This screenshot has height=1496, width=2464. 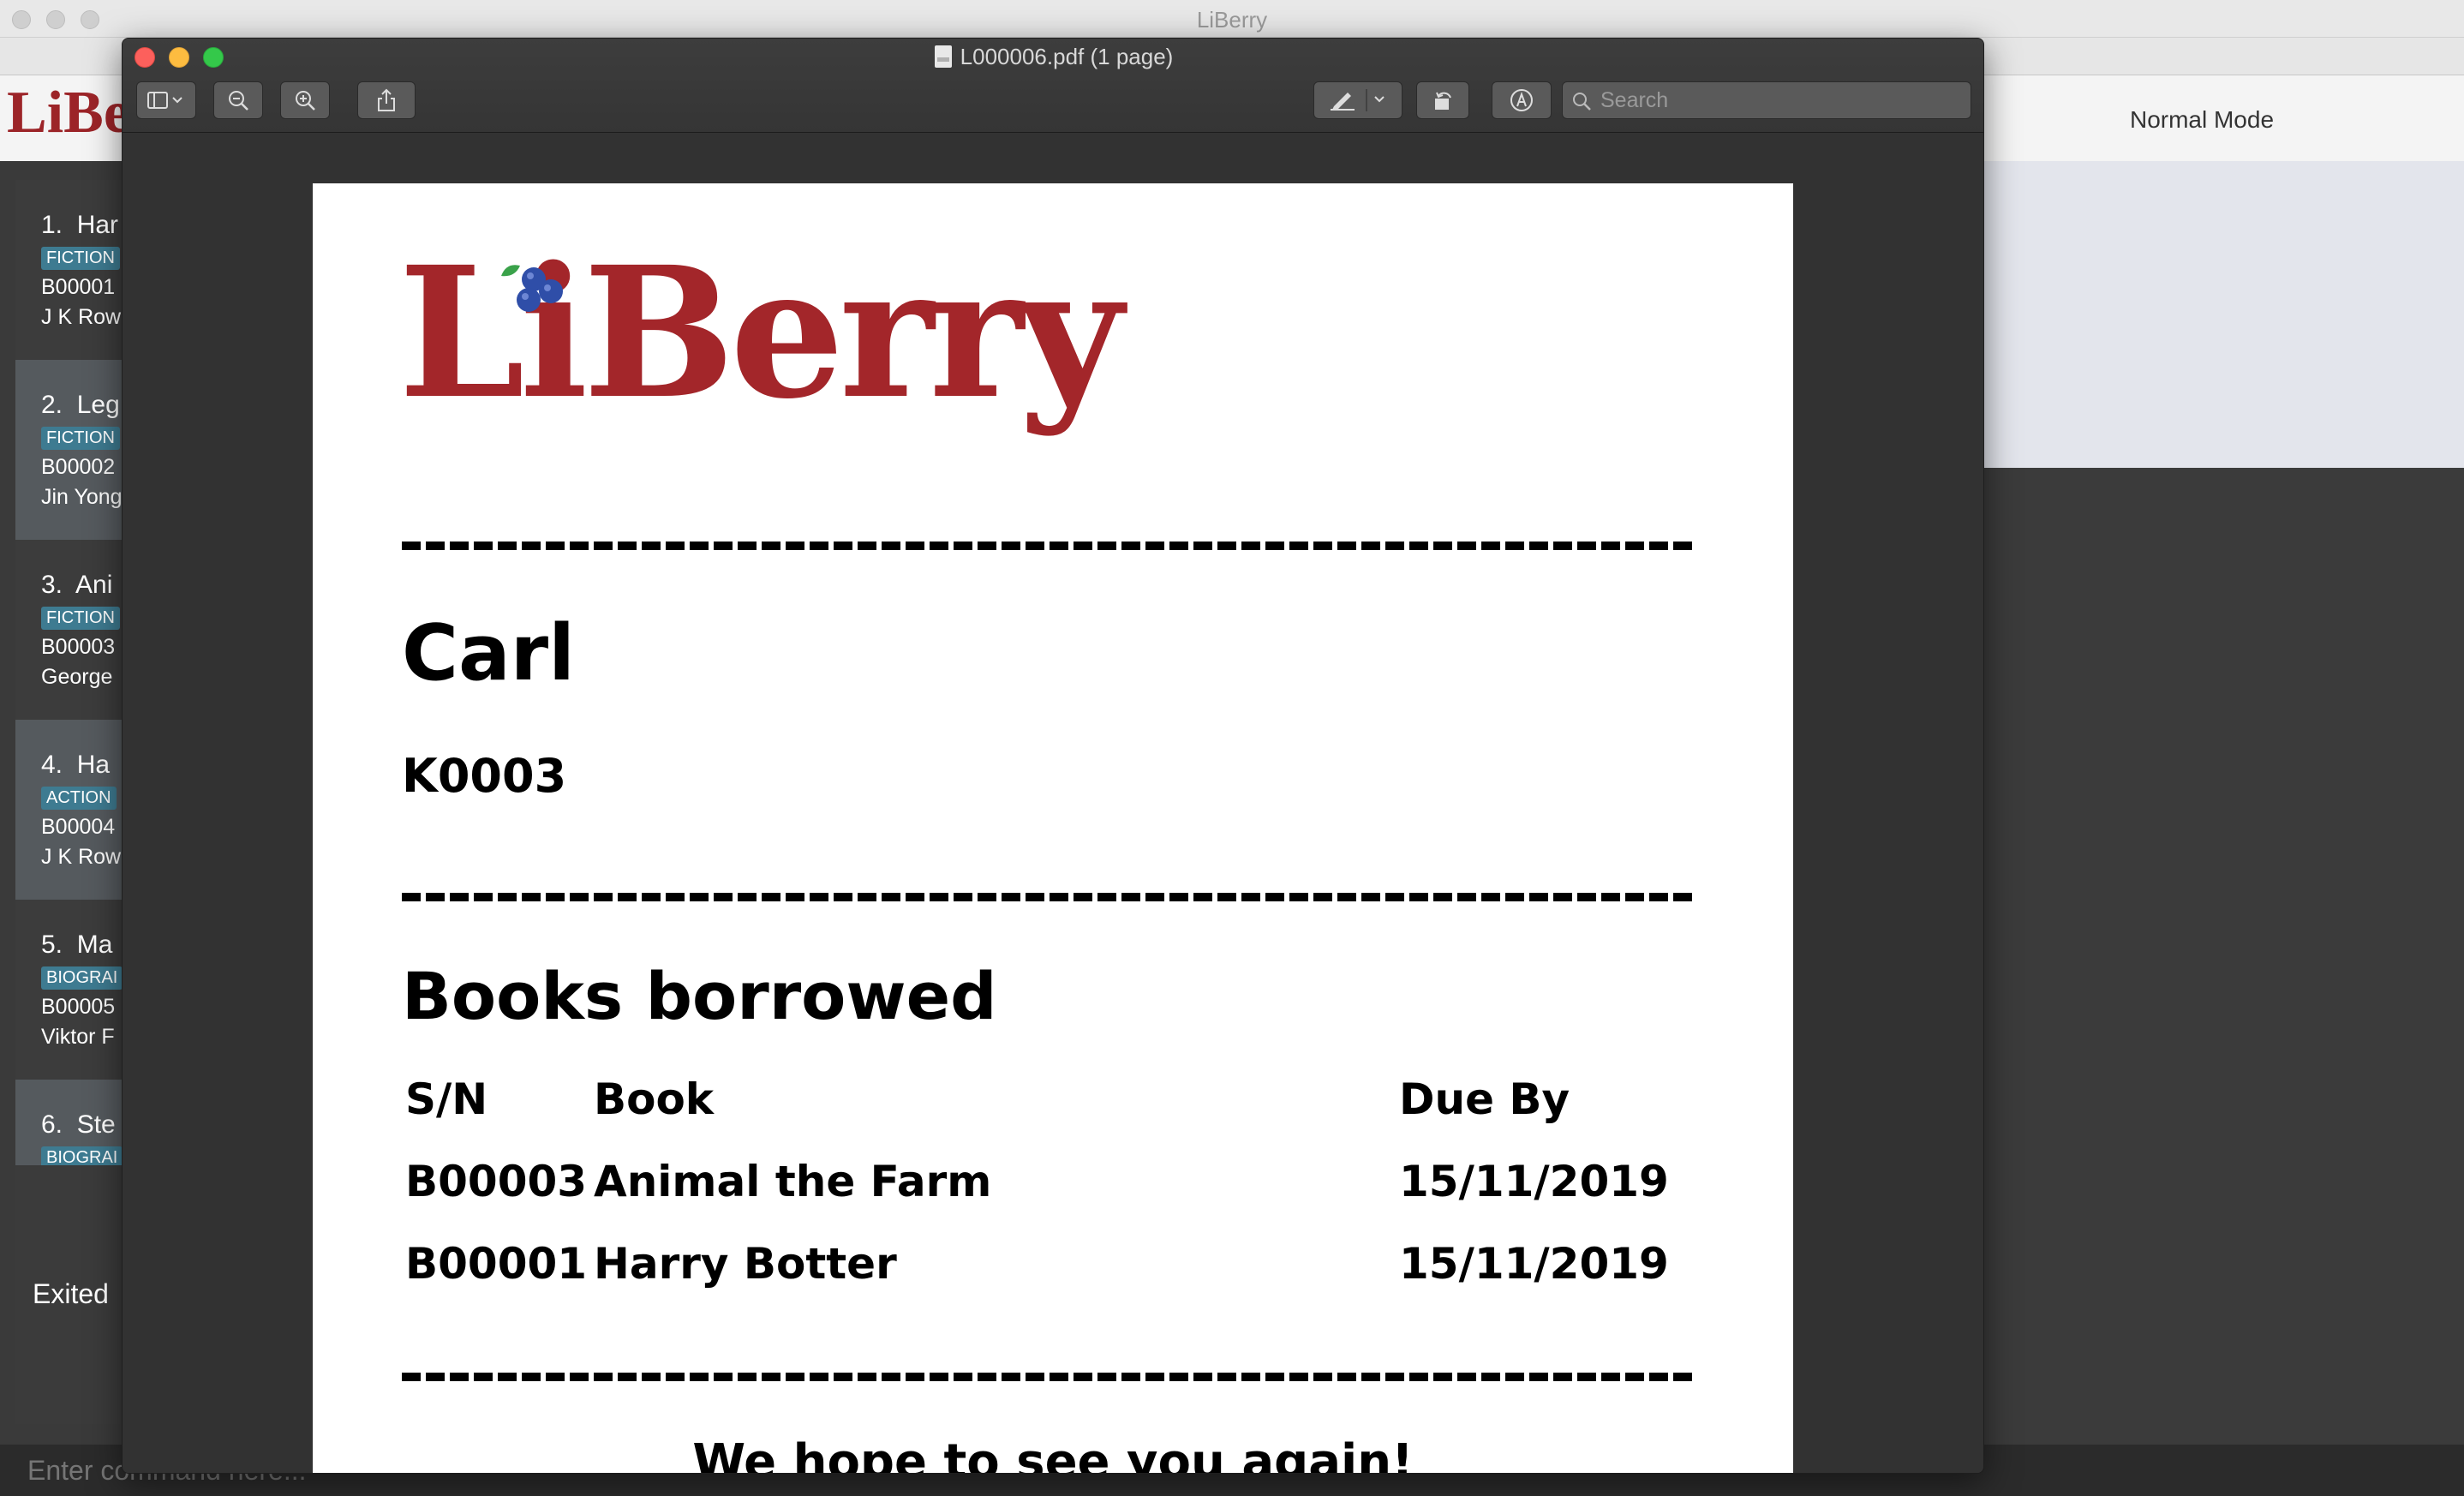 What do you see at coordinates (699, 996) in the screenshot?
I see `section-title: Books borrowed` at bounding box center [699, 996].